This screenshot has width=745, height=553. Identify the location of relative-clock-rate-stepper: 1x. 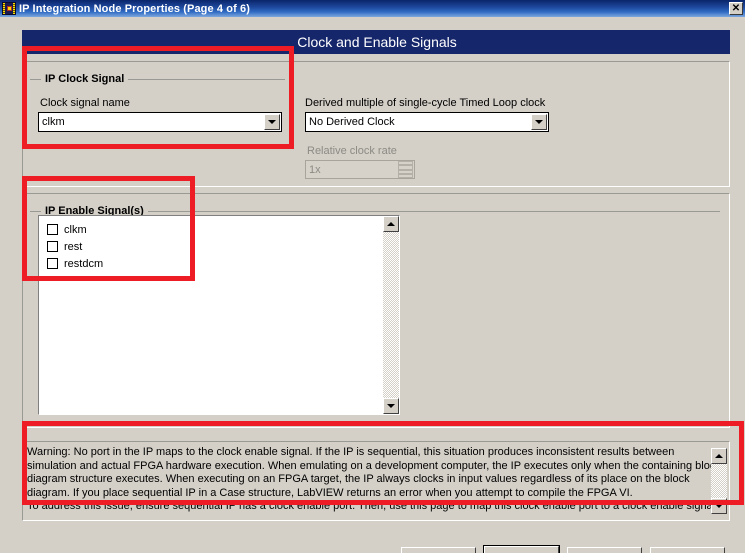
(360, 169).